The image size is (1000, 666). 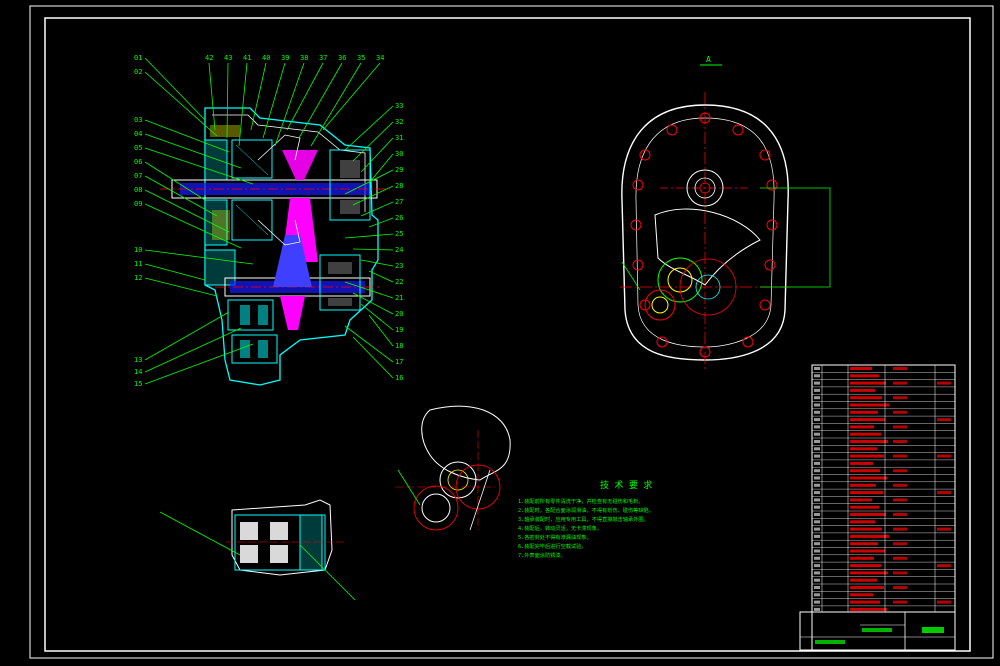 What do you see at coordinates (304, 58) in the screenshot?
I see `part-number: 38` at bounding box center [304, 58].